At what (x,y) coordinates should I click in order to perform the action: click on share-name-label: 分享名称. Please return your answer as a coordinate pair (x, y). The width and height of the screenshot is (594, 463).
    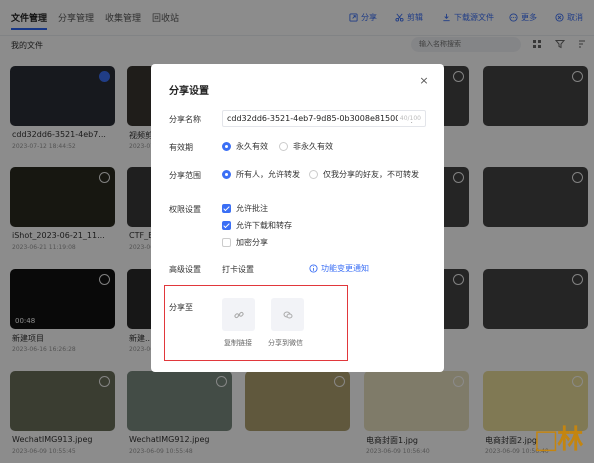
    Looking at the image, I should click on (185, 119).